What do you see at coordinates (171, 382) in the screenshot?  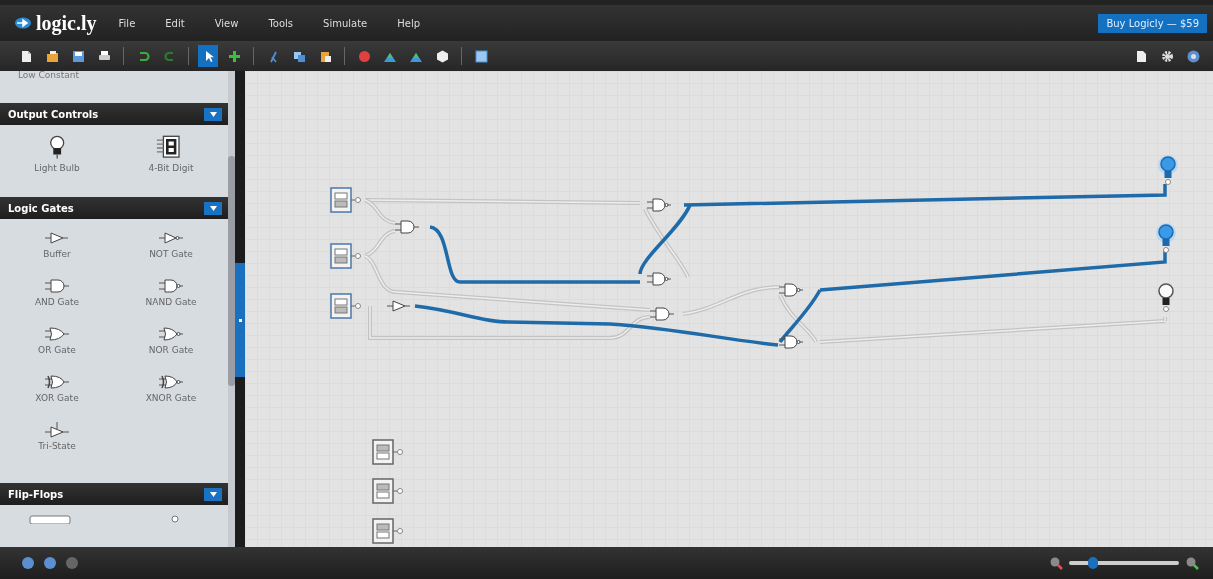 I see `xnor-gate-icon` at bounding box center [171, 382].